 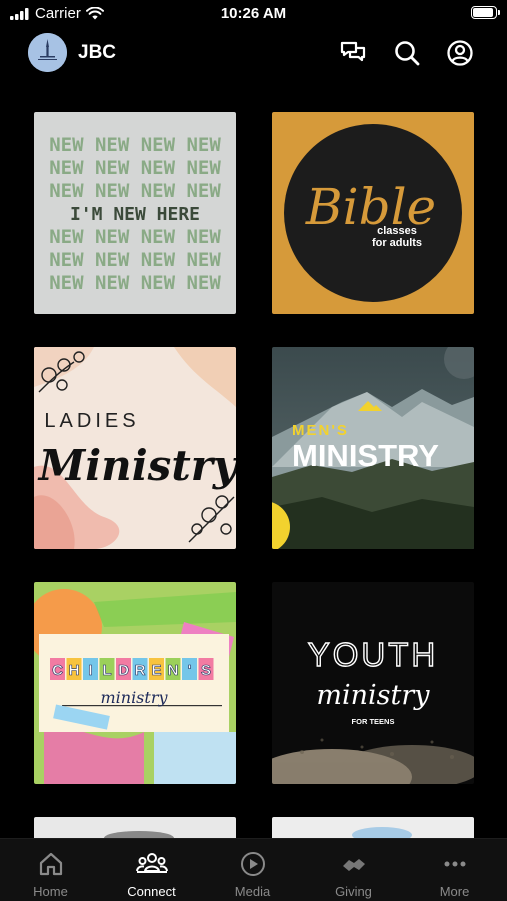 I want to click on tab-media: Media, so click(x=252, y=870).